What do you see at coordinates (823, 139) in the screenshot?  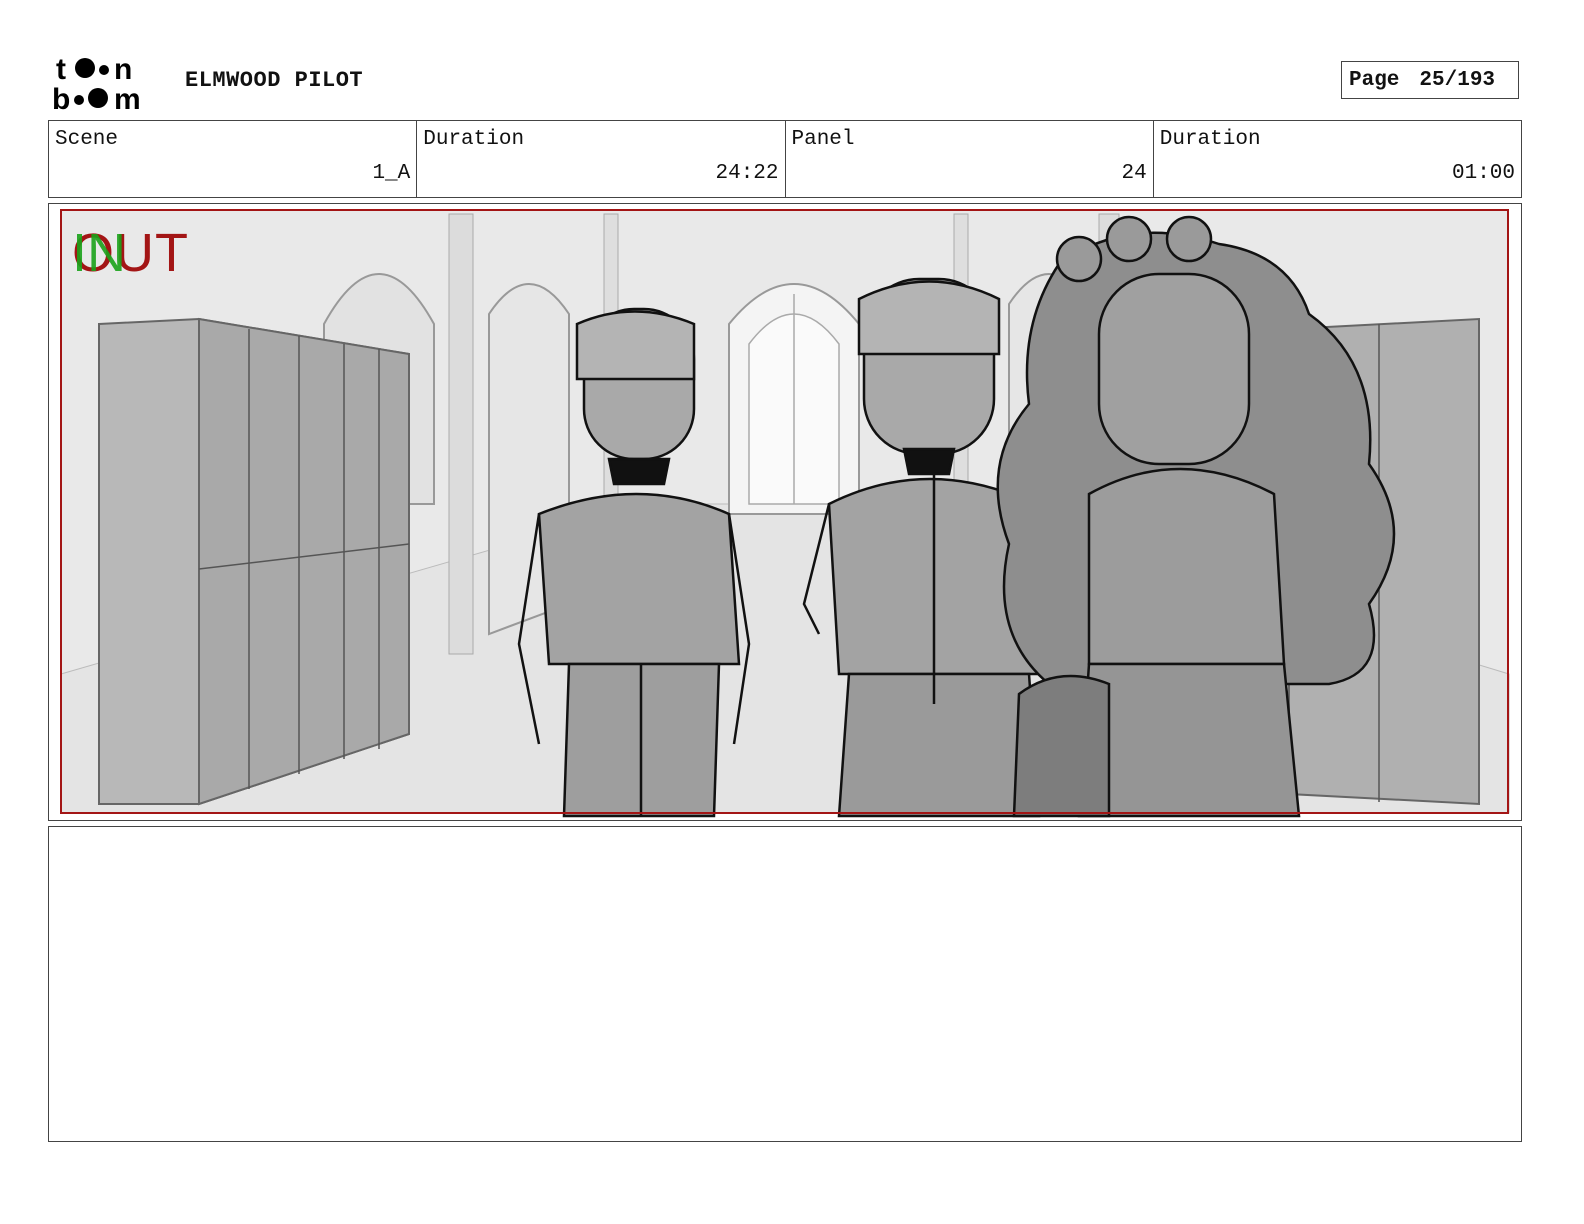 I see `panel-label: Panel` at bounding box center [823, 139].